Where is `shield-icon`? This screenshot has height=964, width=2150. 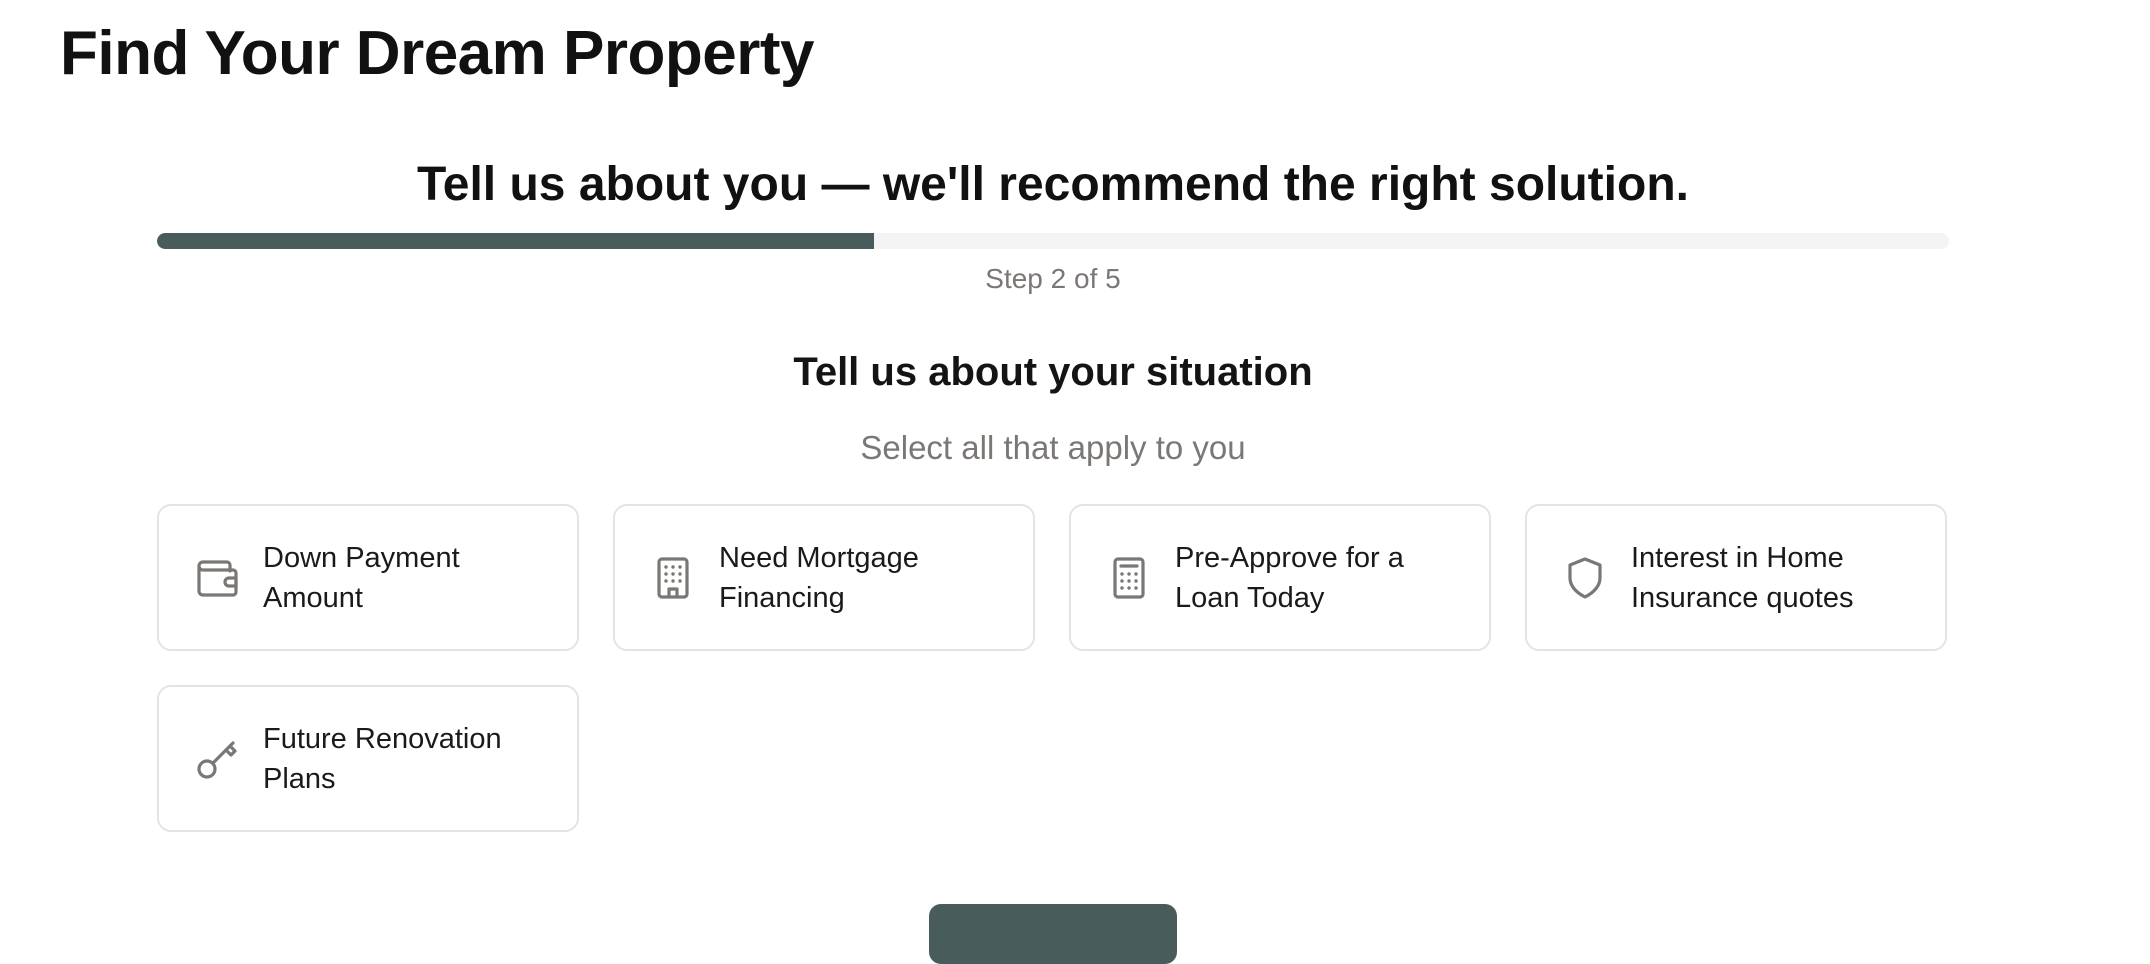
shield-icon is located at coordinates (1585, 578).